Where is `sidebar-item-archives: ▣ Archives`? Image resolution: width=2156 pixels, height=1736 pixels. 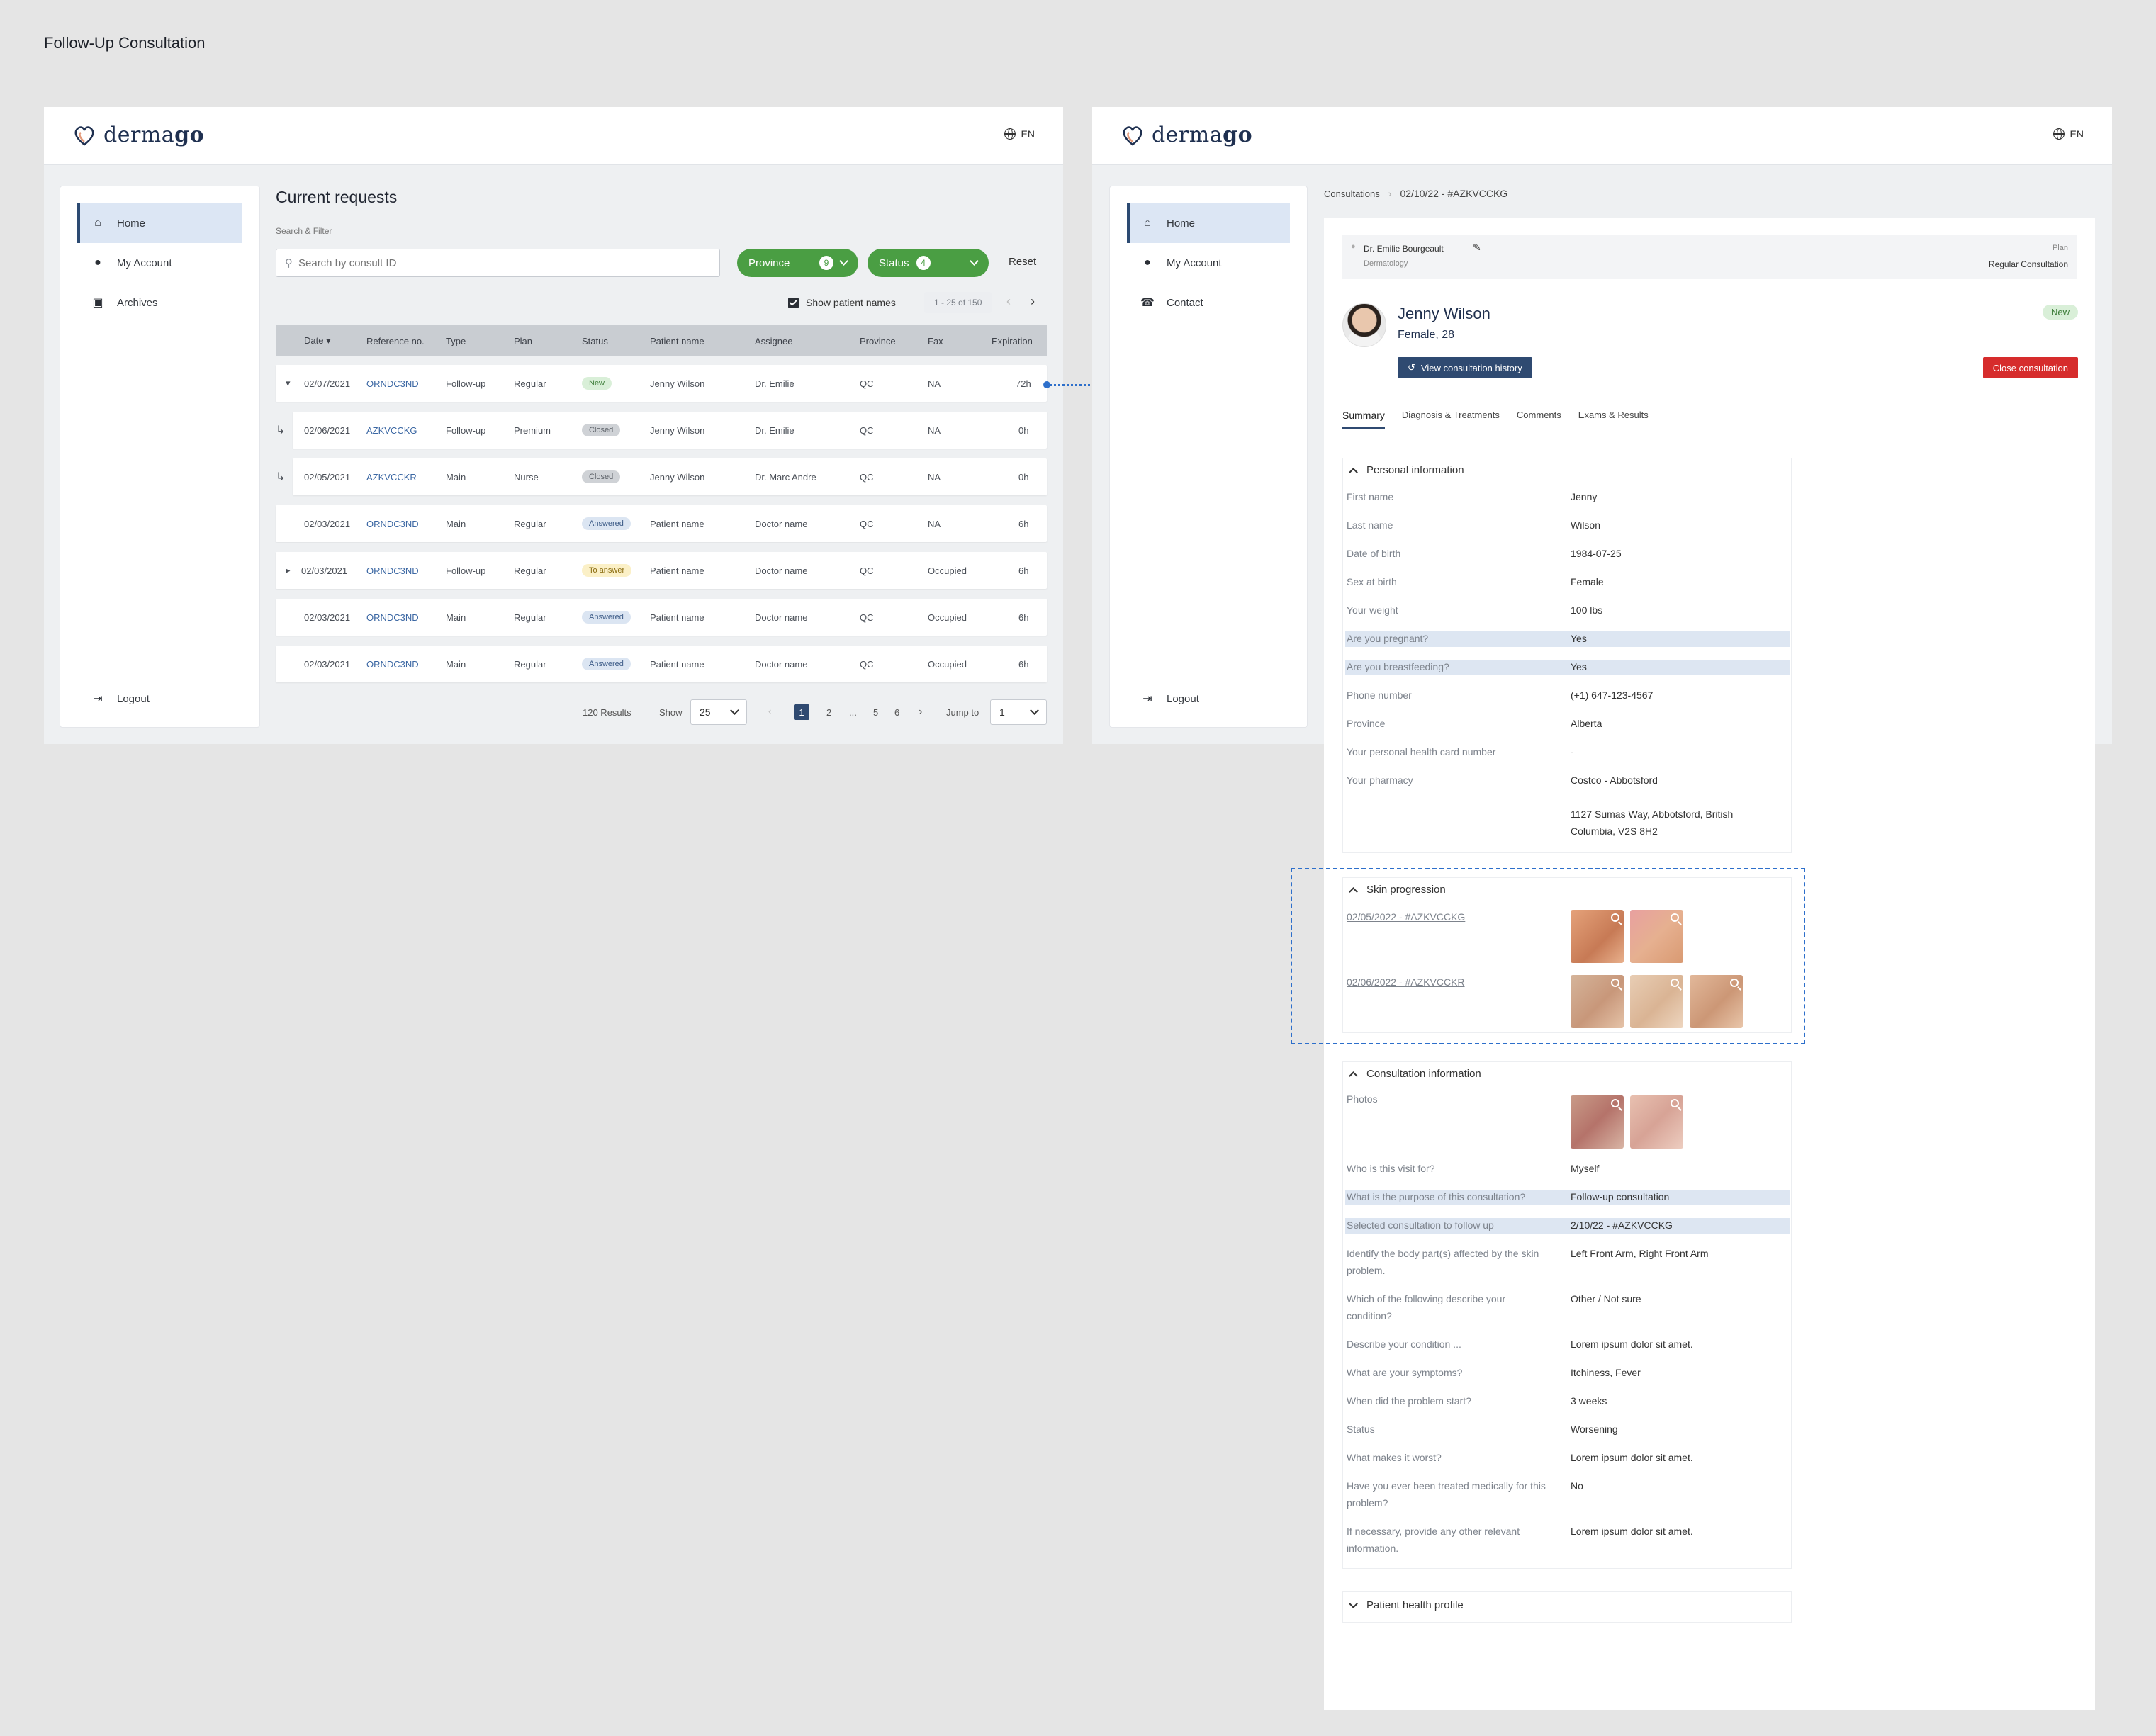 sidebar-item-archives: ▣ Archives is located at coordinates (159, 302).